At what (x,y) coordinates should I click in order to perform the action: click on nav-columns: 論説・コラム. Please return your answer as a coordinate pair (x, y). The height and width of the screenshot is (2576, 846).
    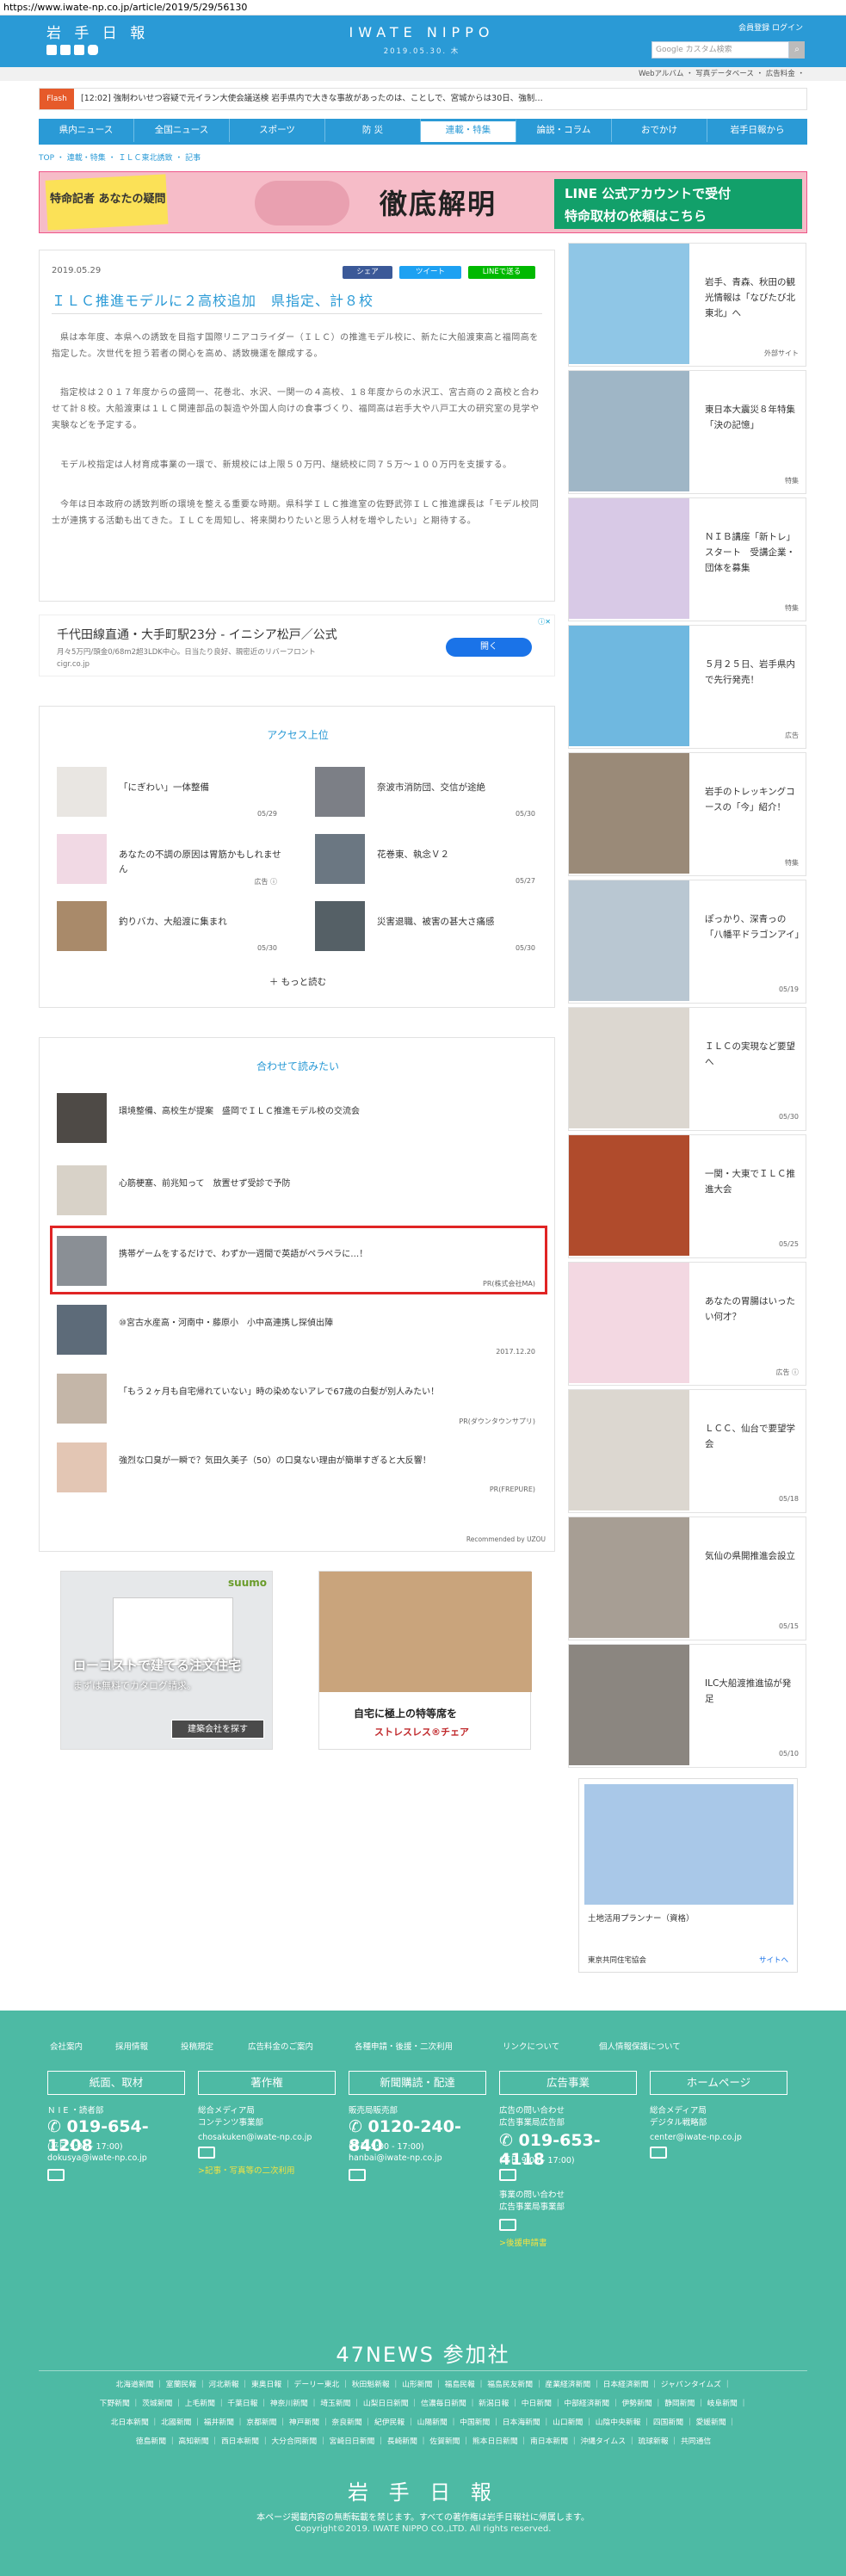
    Looking at the image, I should click on (564, 130).